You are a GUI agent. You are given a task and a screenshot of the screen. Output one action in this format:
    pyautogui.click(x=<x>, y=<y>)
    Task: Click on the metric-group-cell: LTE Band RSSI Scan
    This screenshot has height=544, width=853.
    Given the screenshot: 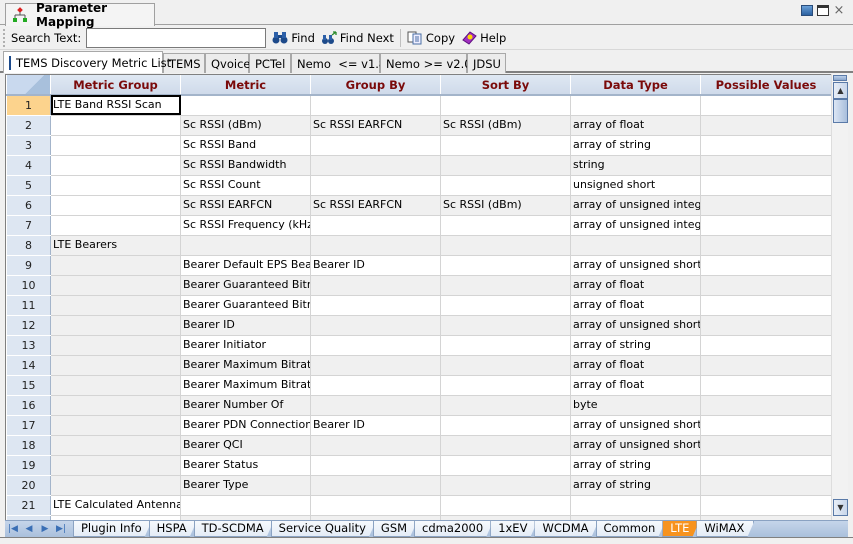 What is the action you would take?
    pyautogui.click(x=115, y=105)
    